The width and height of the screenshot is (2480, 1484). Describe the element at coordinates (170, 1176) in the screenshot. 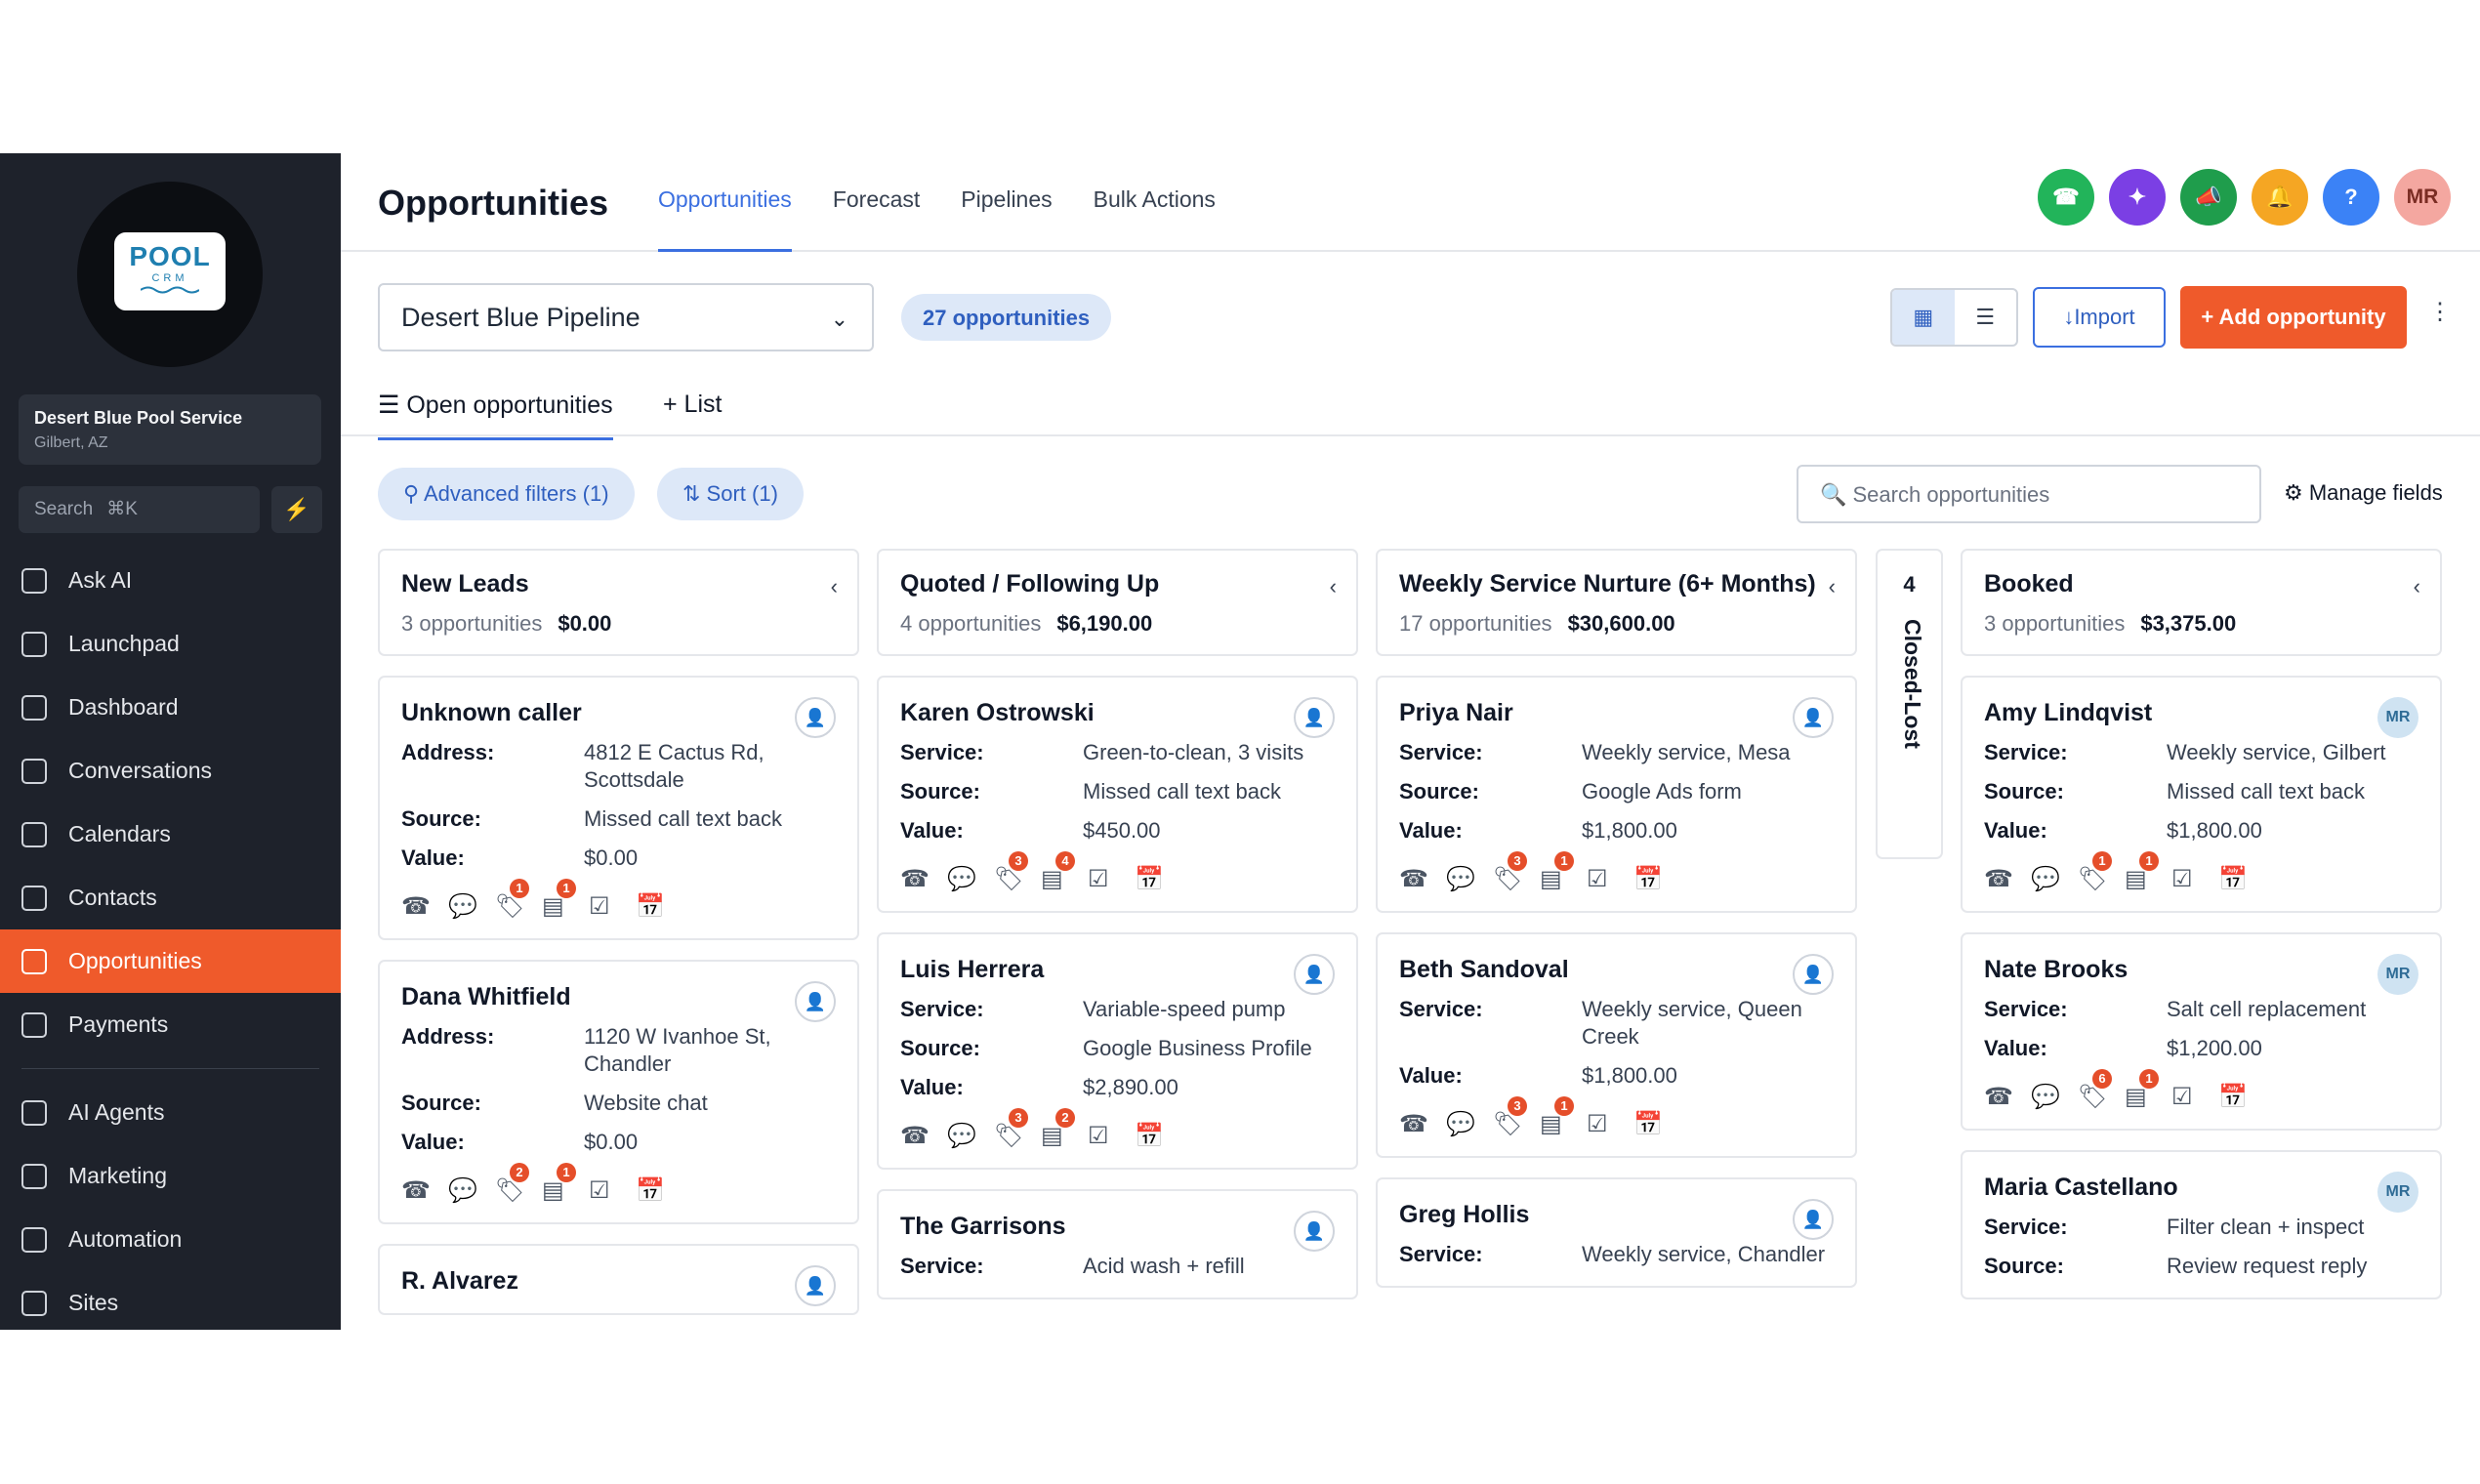

I see `sidebar-item-marketing: Marketing` at that location.